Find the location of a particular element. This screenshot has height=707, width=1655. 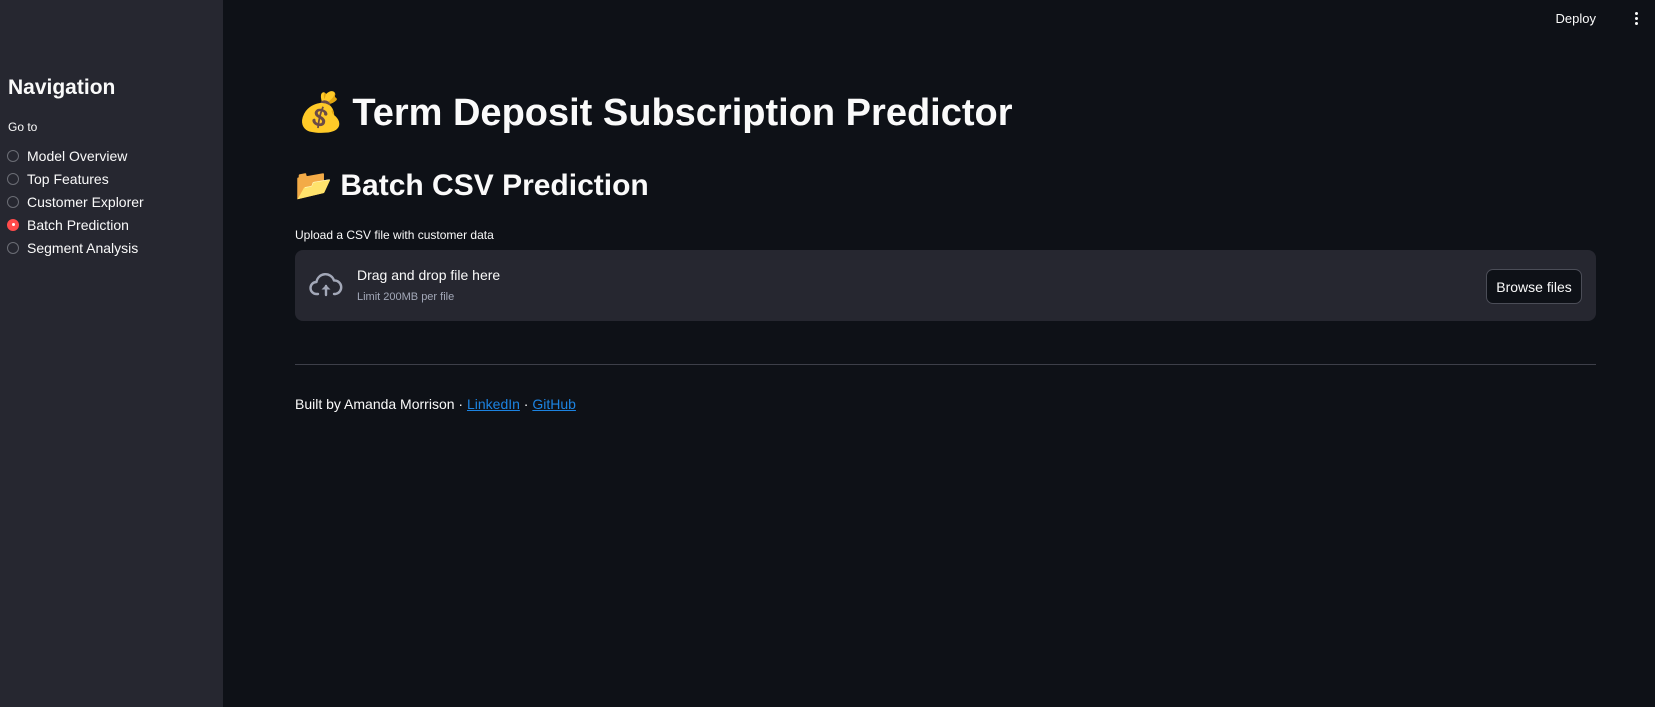

sidebar-title: Navigation is located at coordinates (62, 87).